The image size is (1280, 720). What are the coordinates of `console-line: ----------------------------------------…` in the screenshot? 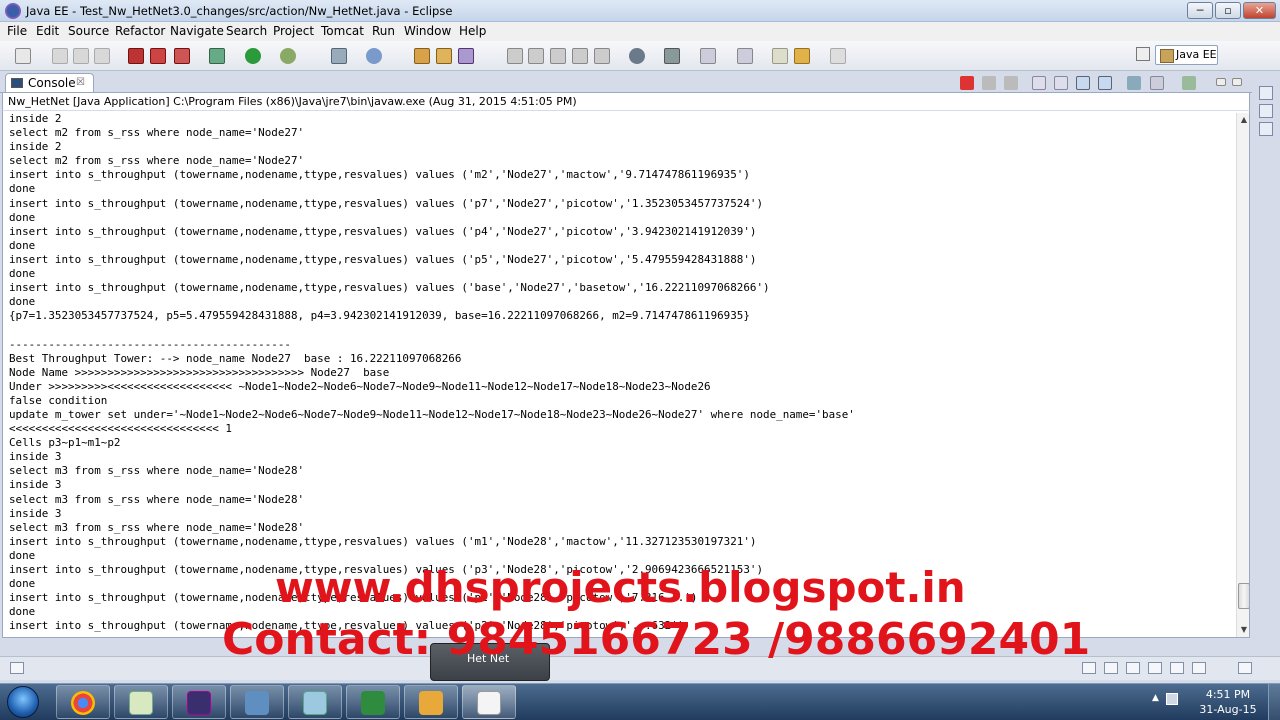 It's located at (150, 344).